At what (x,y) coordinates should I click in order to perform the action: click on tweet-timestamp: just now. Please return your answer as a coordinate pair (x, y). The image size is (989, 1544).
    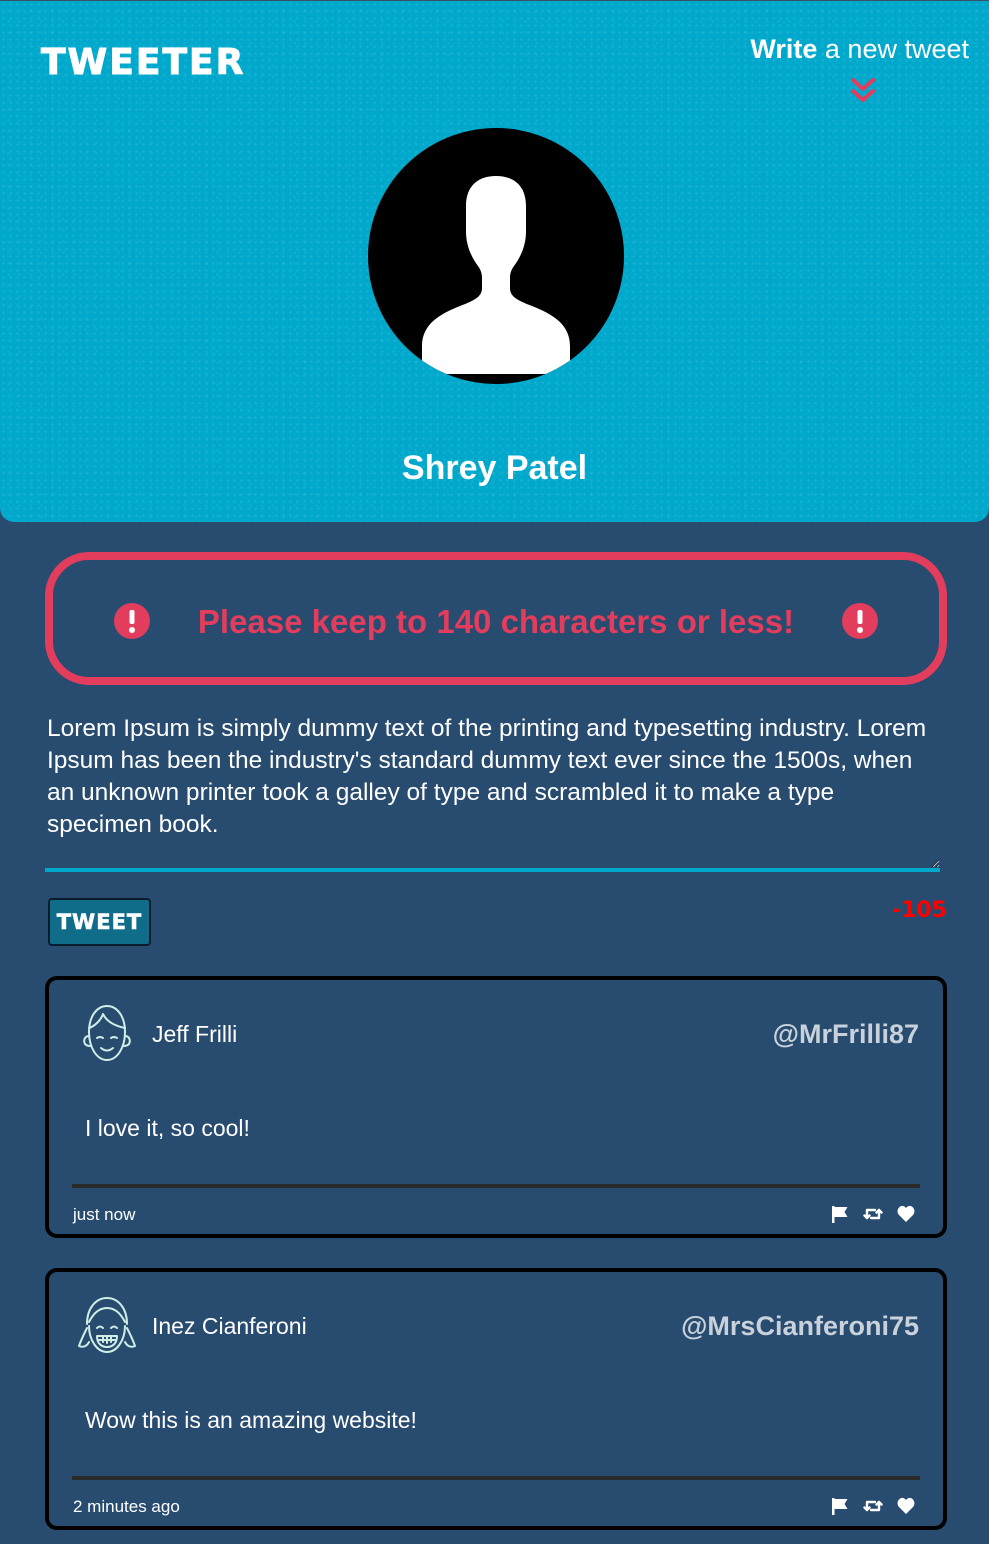
    Looking at the image, I should click on (104, 1214).